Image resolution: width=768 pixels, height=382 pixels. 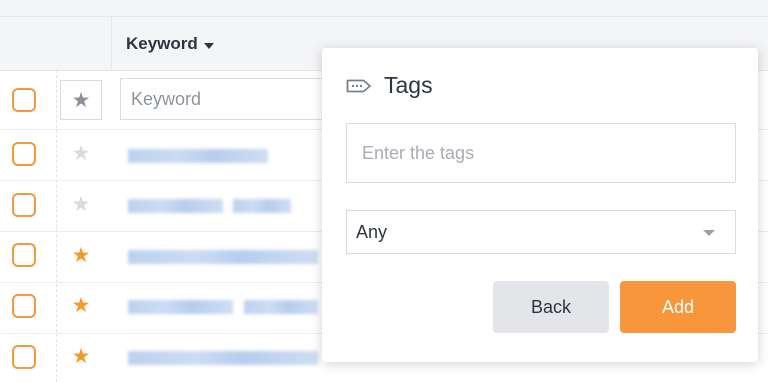 What do you see at coordinates (678, 307) in the screenshot?
I see `add-button: Add` at bounding box center [678, 307].